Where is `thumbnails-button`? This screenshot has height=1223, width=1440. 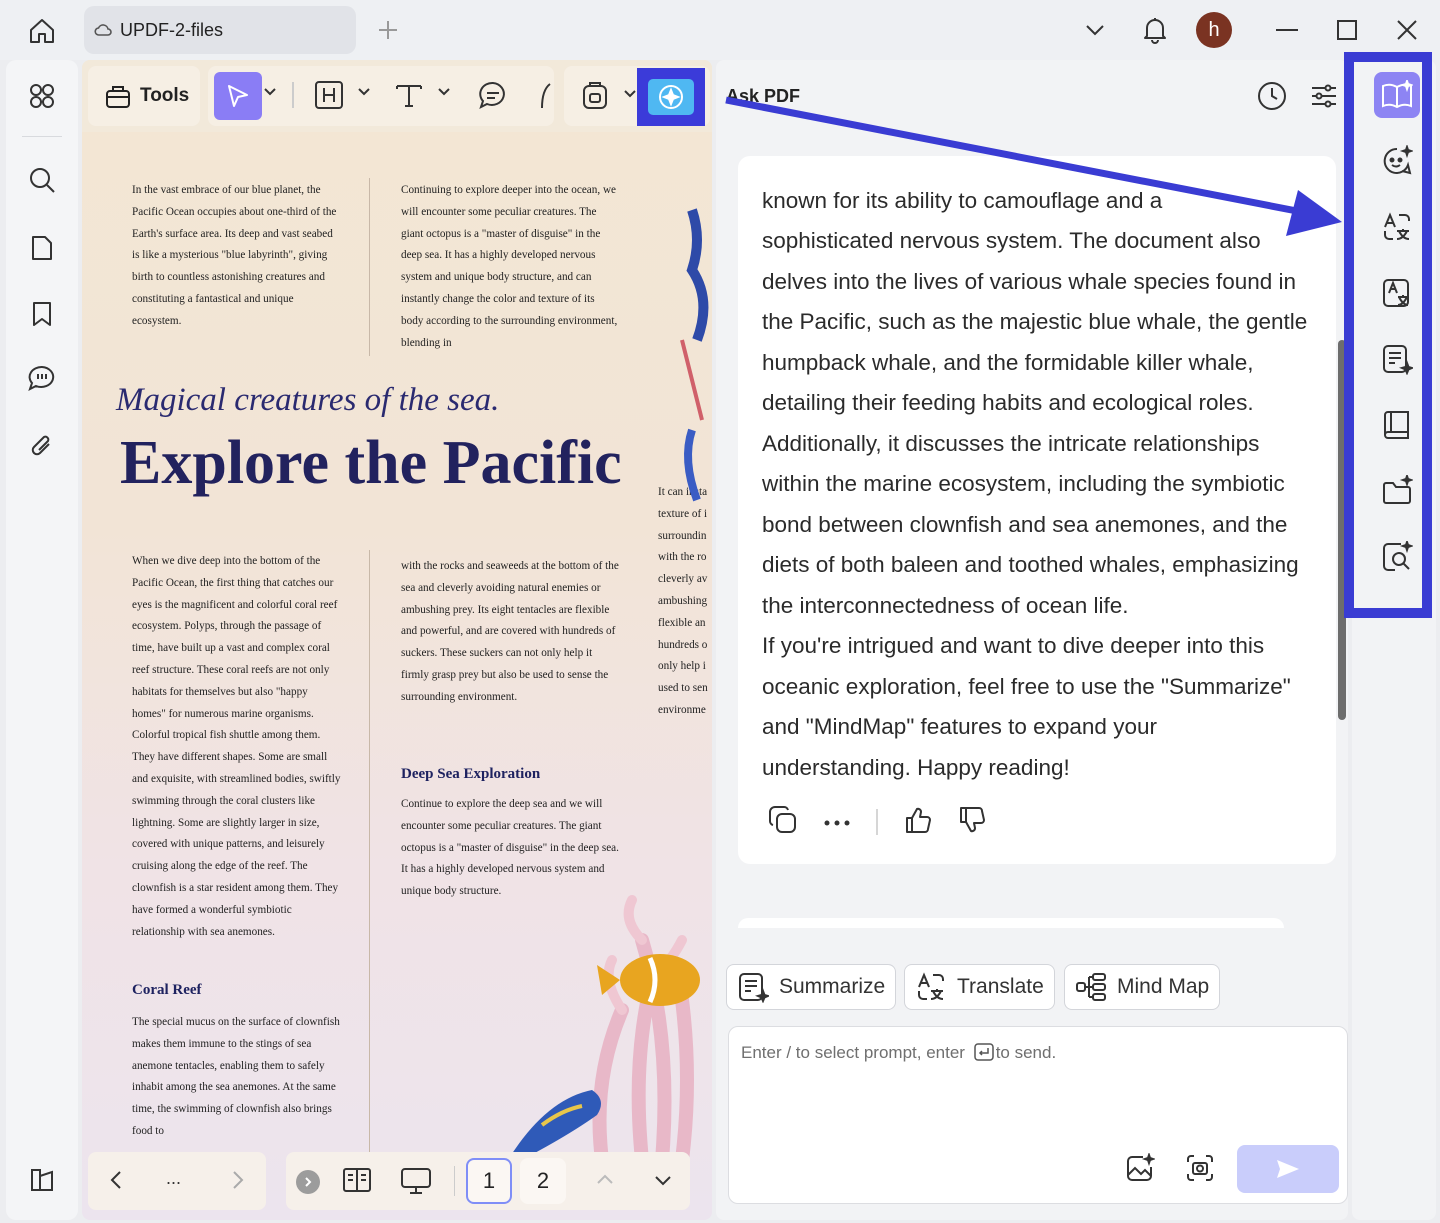
thumbnails-button is located at coordinates (42, 96).